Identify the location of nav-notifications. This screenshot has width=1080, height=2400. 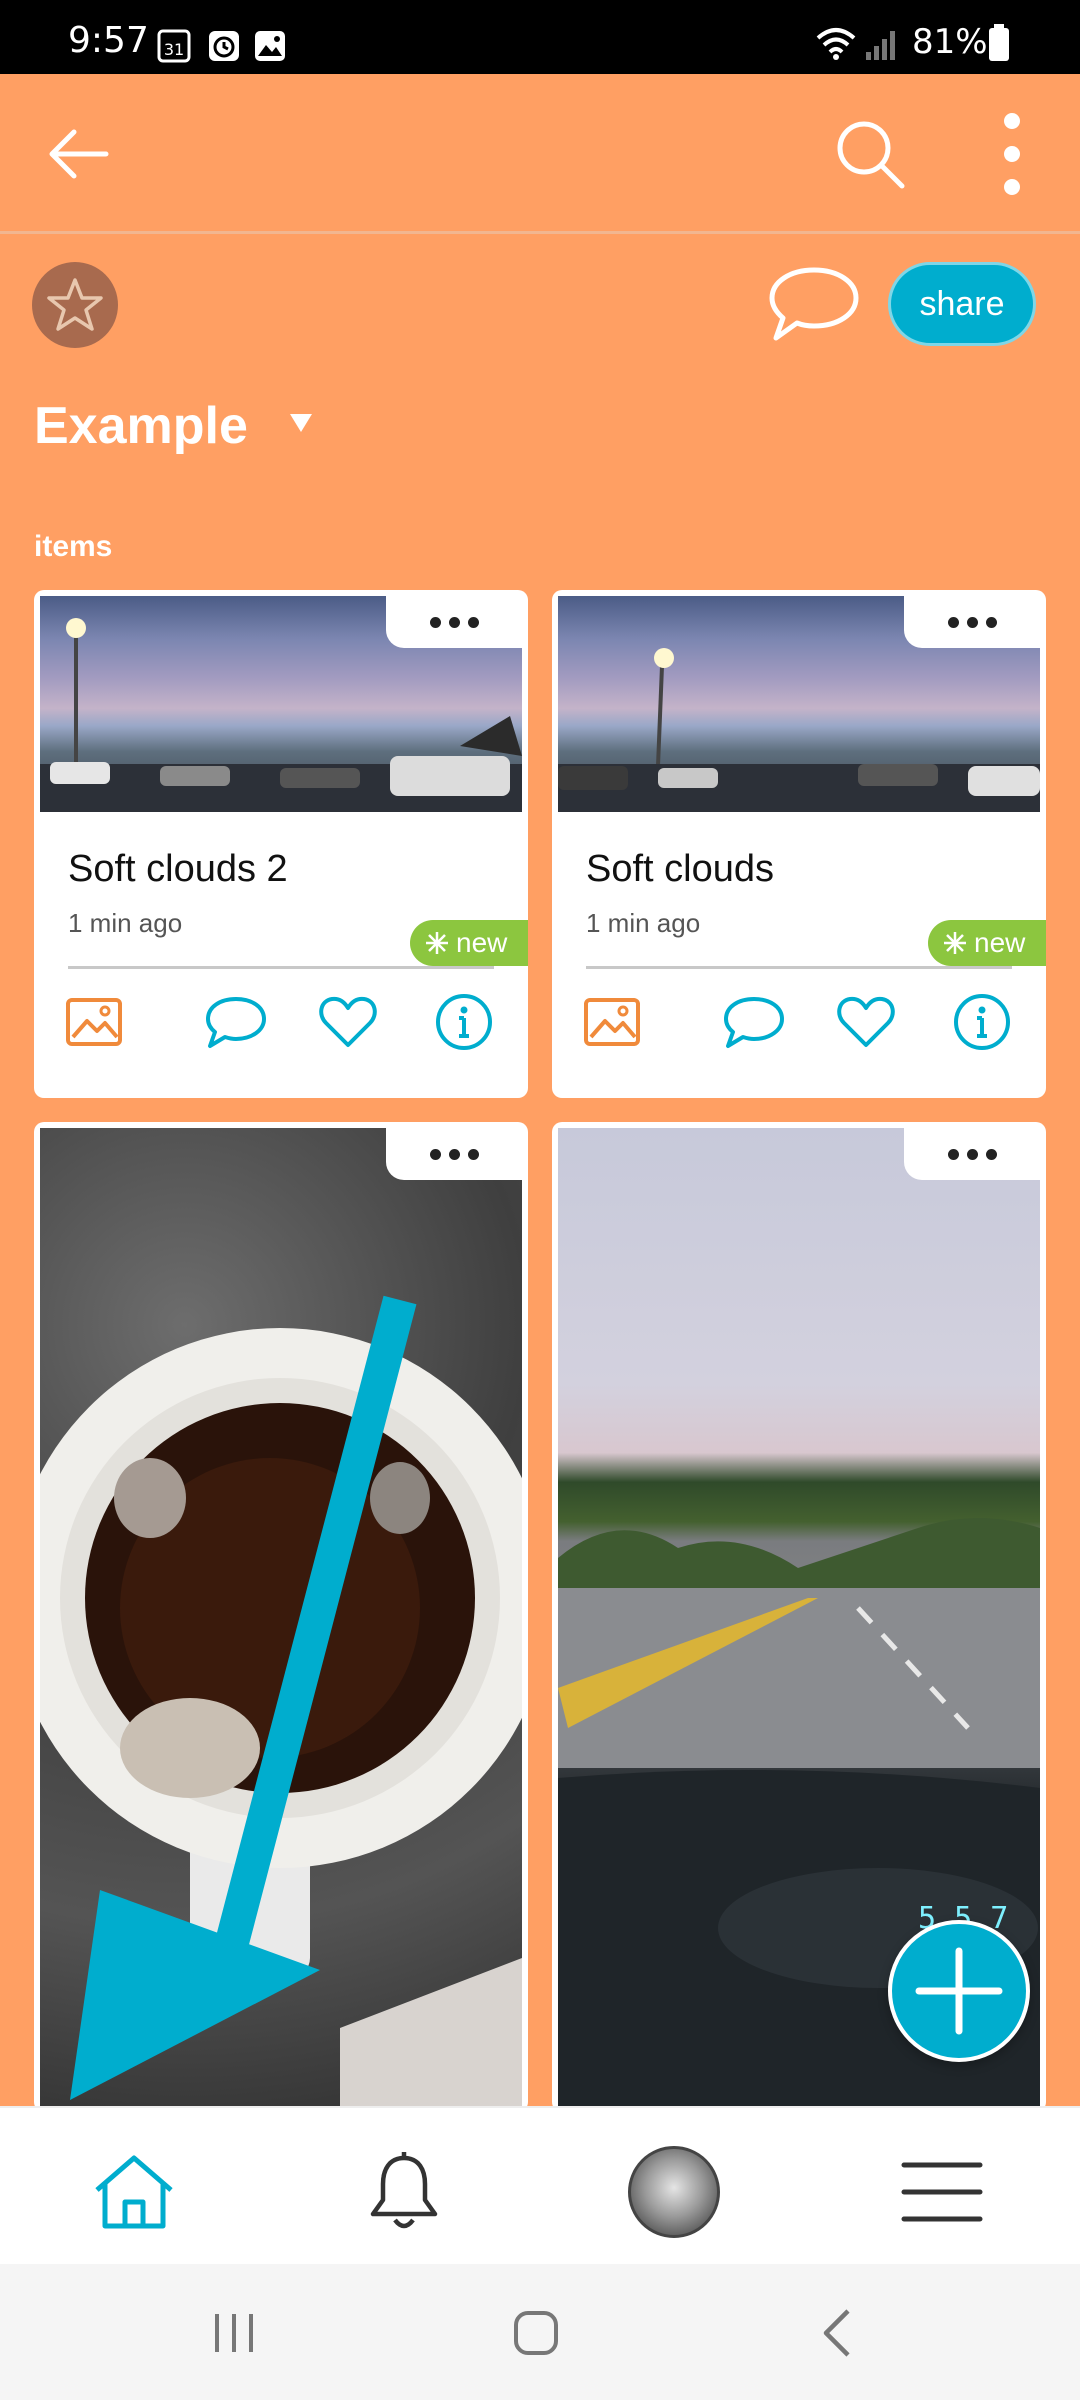
(404, 2192).